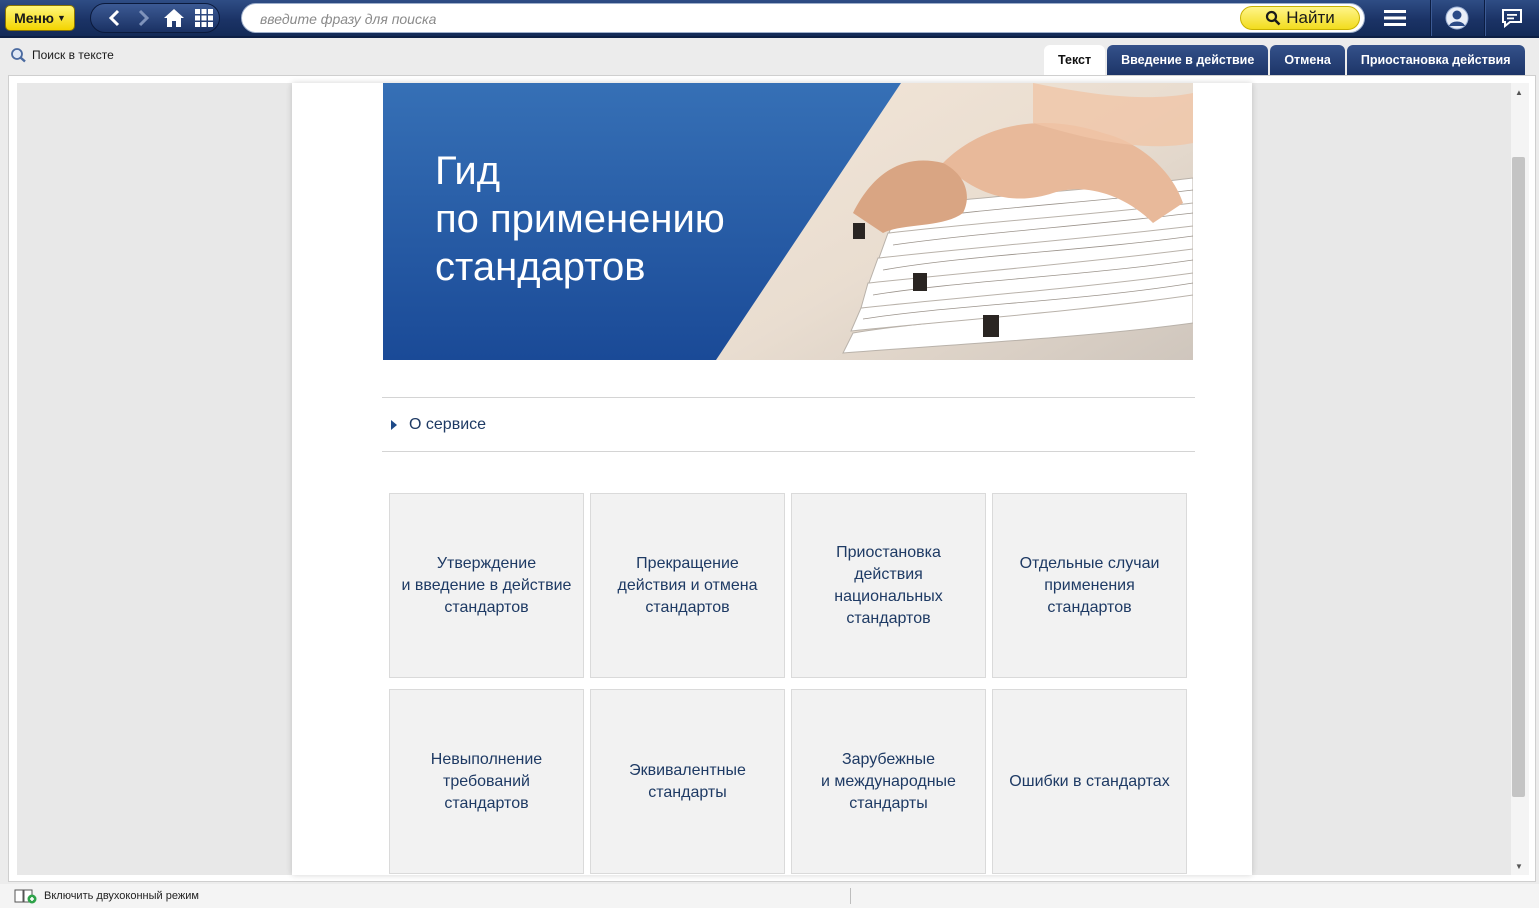 The image size is (1539, 908). Describe the element at coordinates (121, 896) in the screenshot. I see `dual-window-mode-label: Включить двухоконный режим` at that location.